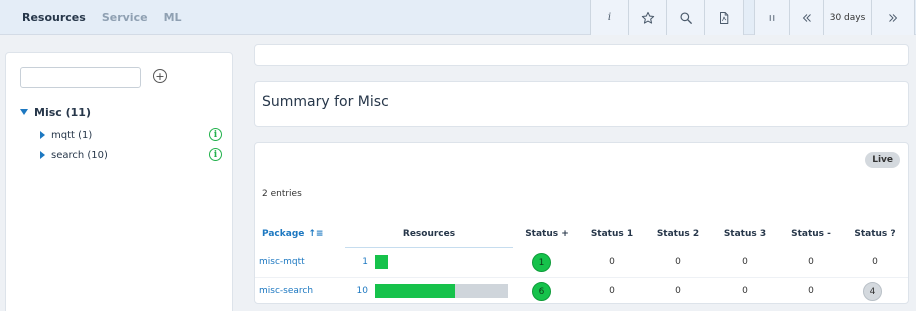  I want to click on summary-panel: Summary for Misc, so click(581, 104).